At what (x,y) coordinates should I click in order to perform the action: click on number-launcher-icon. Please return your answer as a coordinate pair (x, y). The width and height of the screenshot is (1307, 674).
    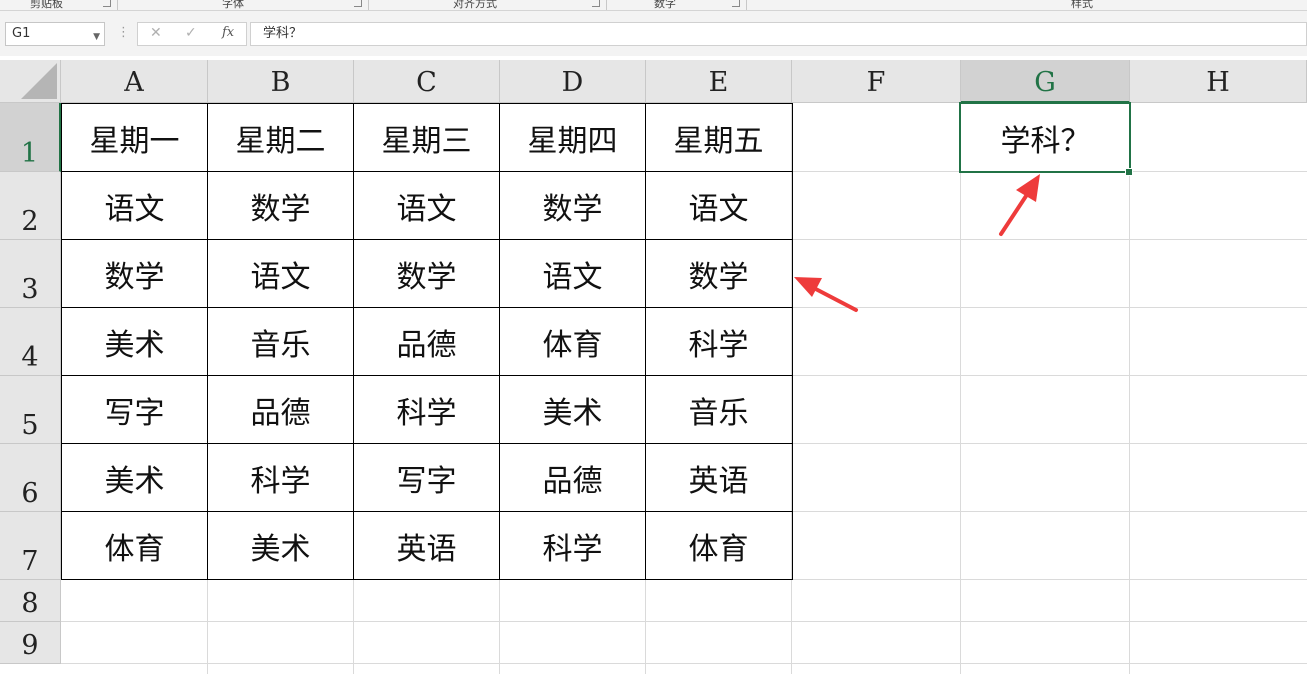
    Looking at the image, I should click on (736, 3).